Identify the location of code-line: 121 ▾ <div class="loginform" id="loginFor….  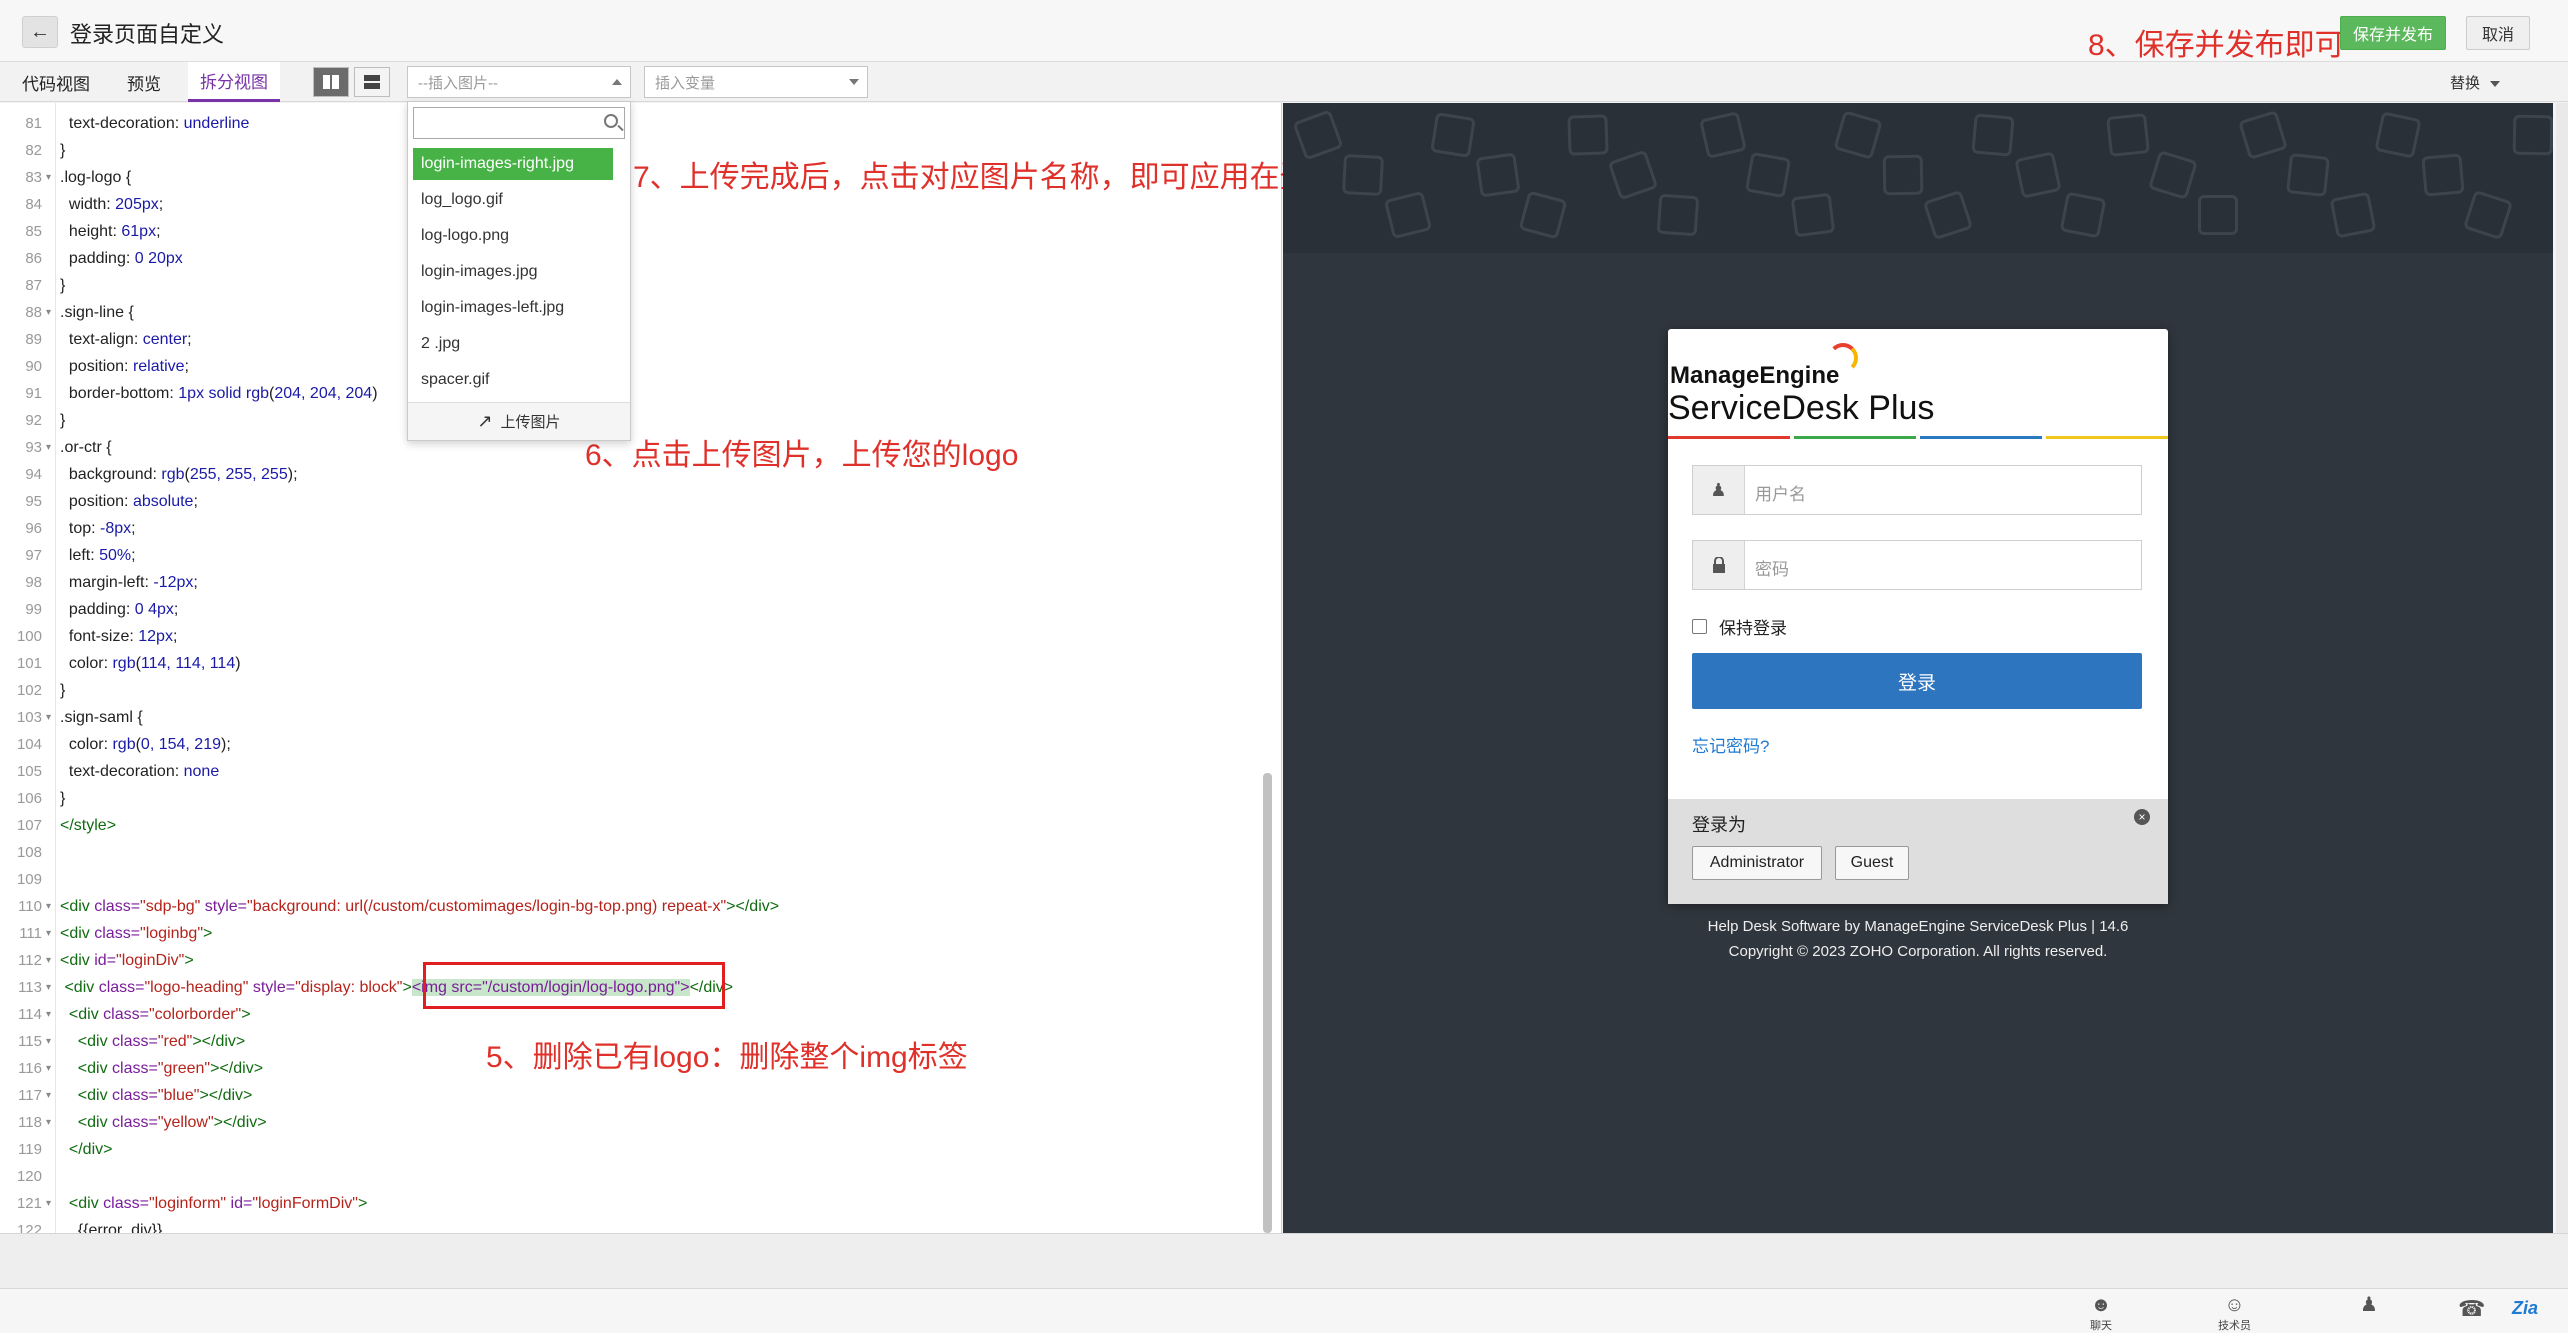
(631, 1203).